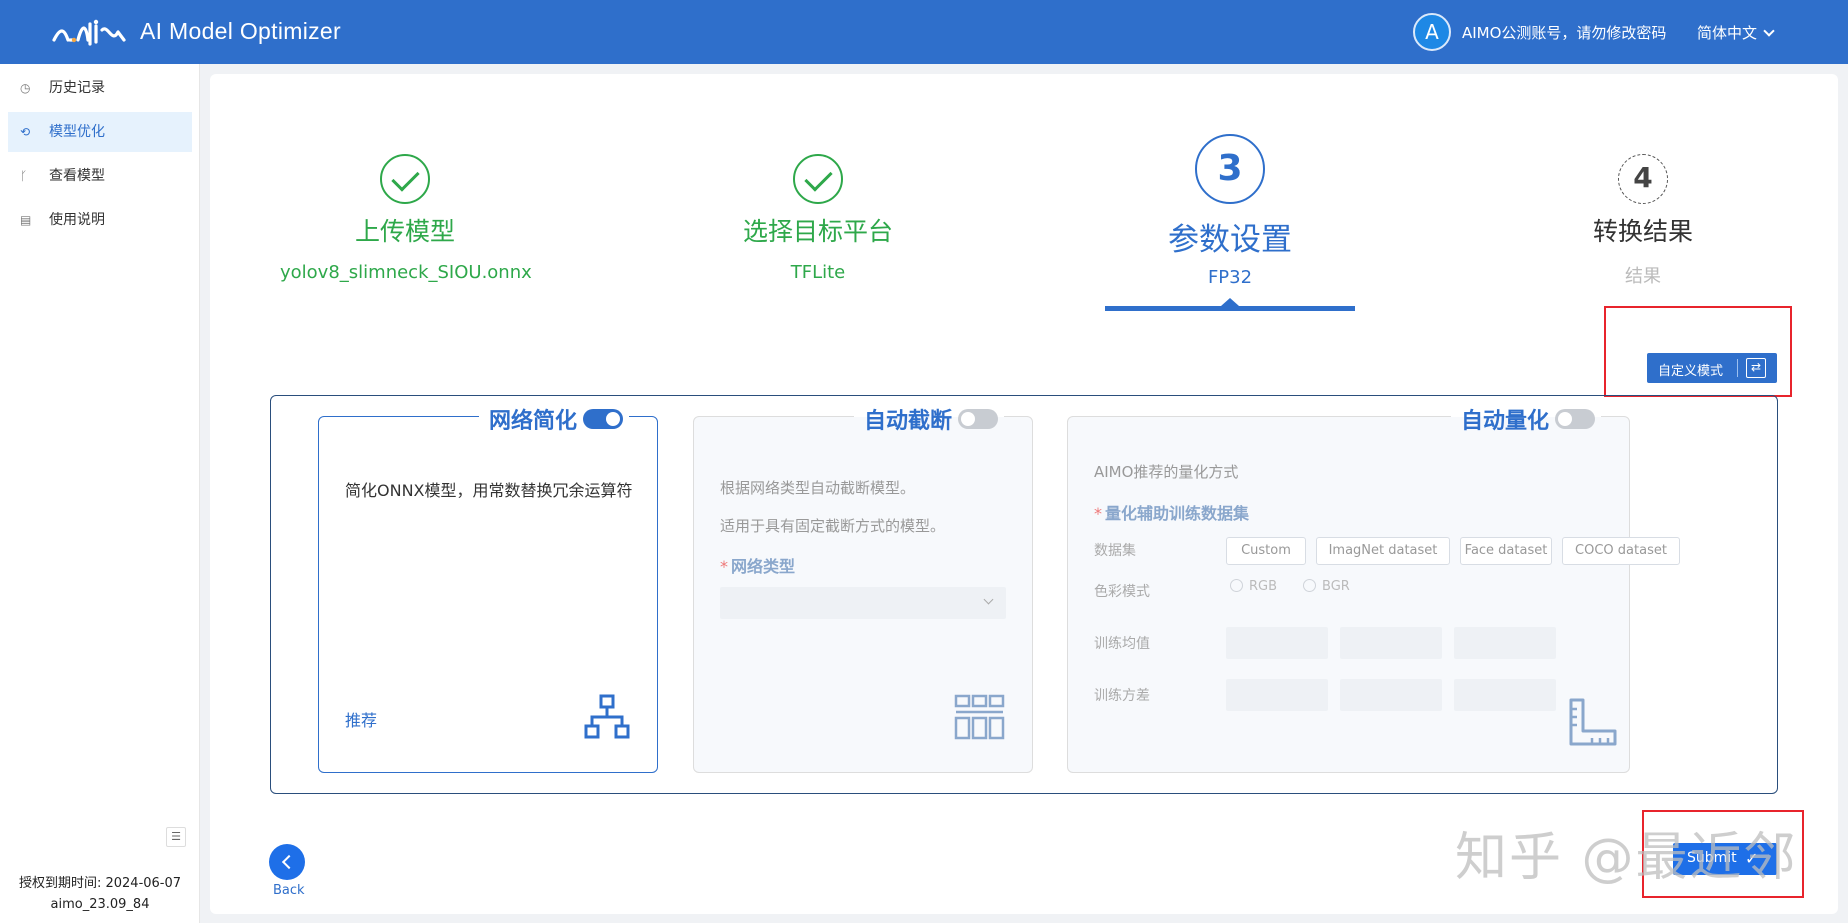 The width and height of the screenshot is (1848, 923). What do you see at coordinates (26, 220) in the screenshot?
I see `document-icon: ▤` at bounding box center [26, 220].